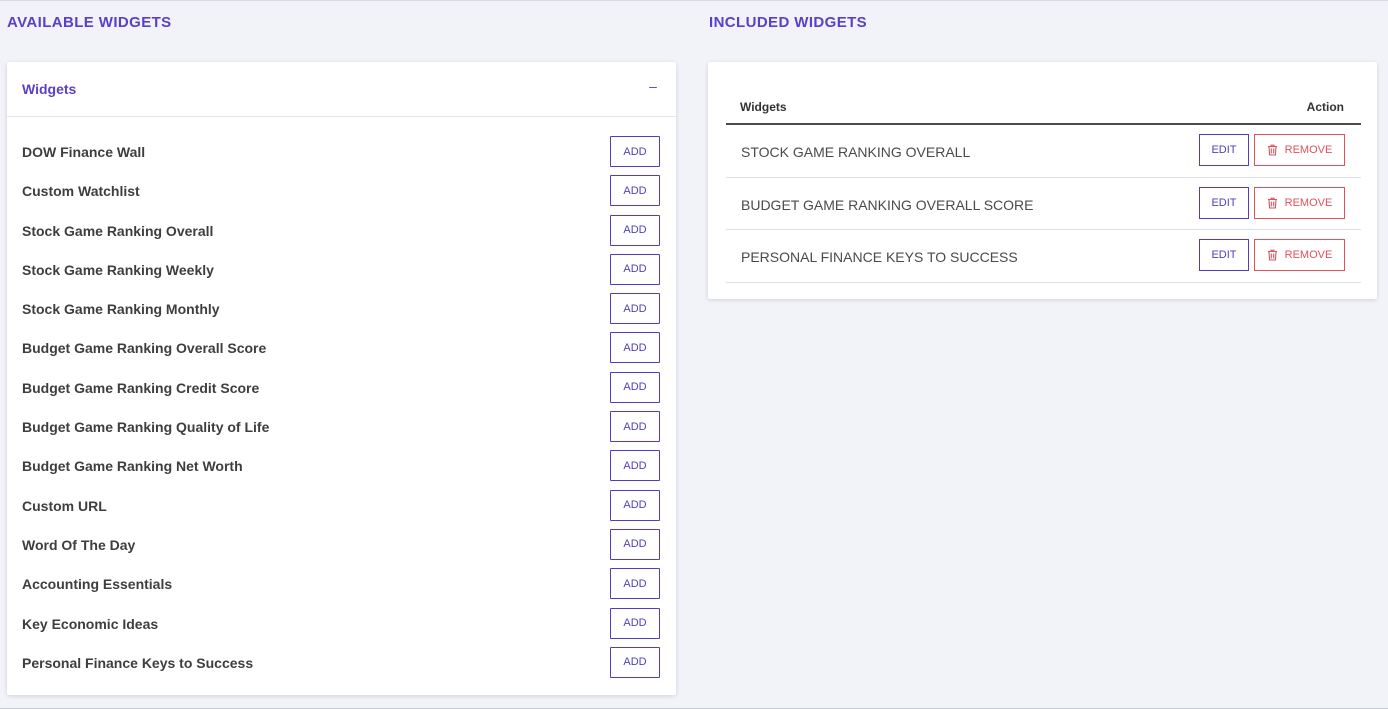 Image resolution: width=1388 pixels, height=709 pixels. What do you see at coordinates (90, 623) in the screenshot?
I see `widget-name: Key Economic Ideas` at bounding box center [90, 623].